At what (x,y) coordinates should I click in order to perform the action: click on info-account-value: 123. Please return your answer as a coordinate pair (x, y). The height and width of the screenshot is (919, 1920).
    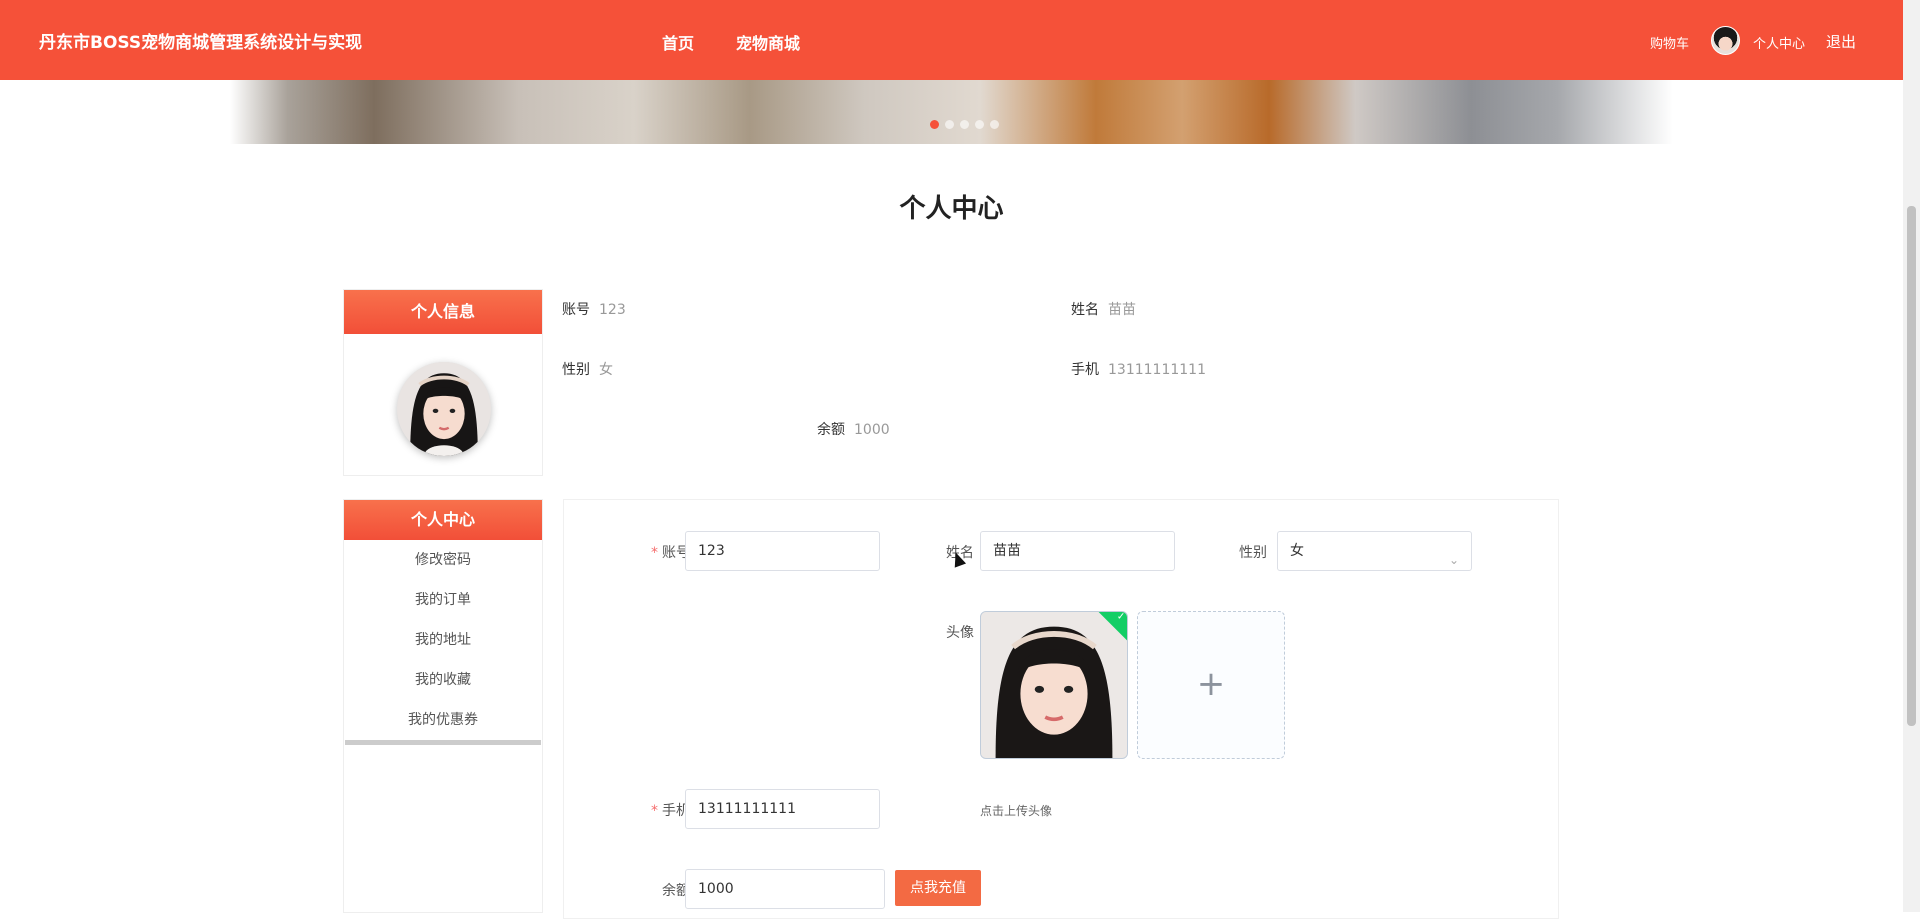
    Looking at the image, I should click on (612, 310).